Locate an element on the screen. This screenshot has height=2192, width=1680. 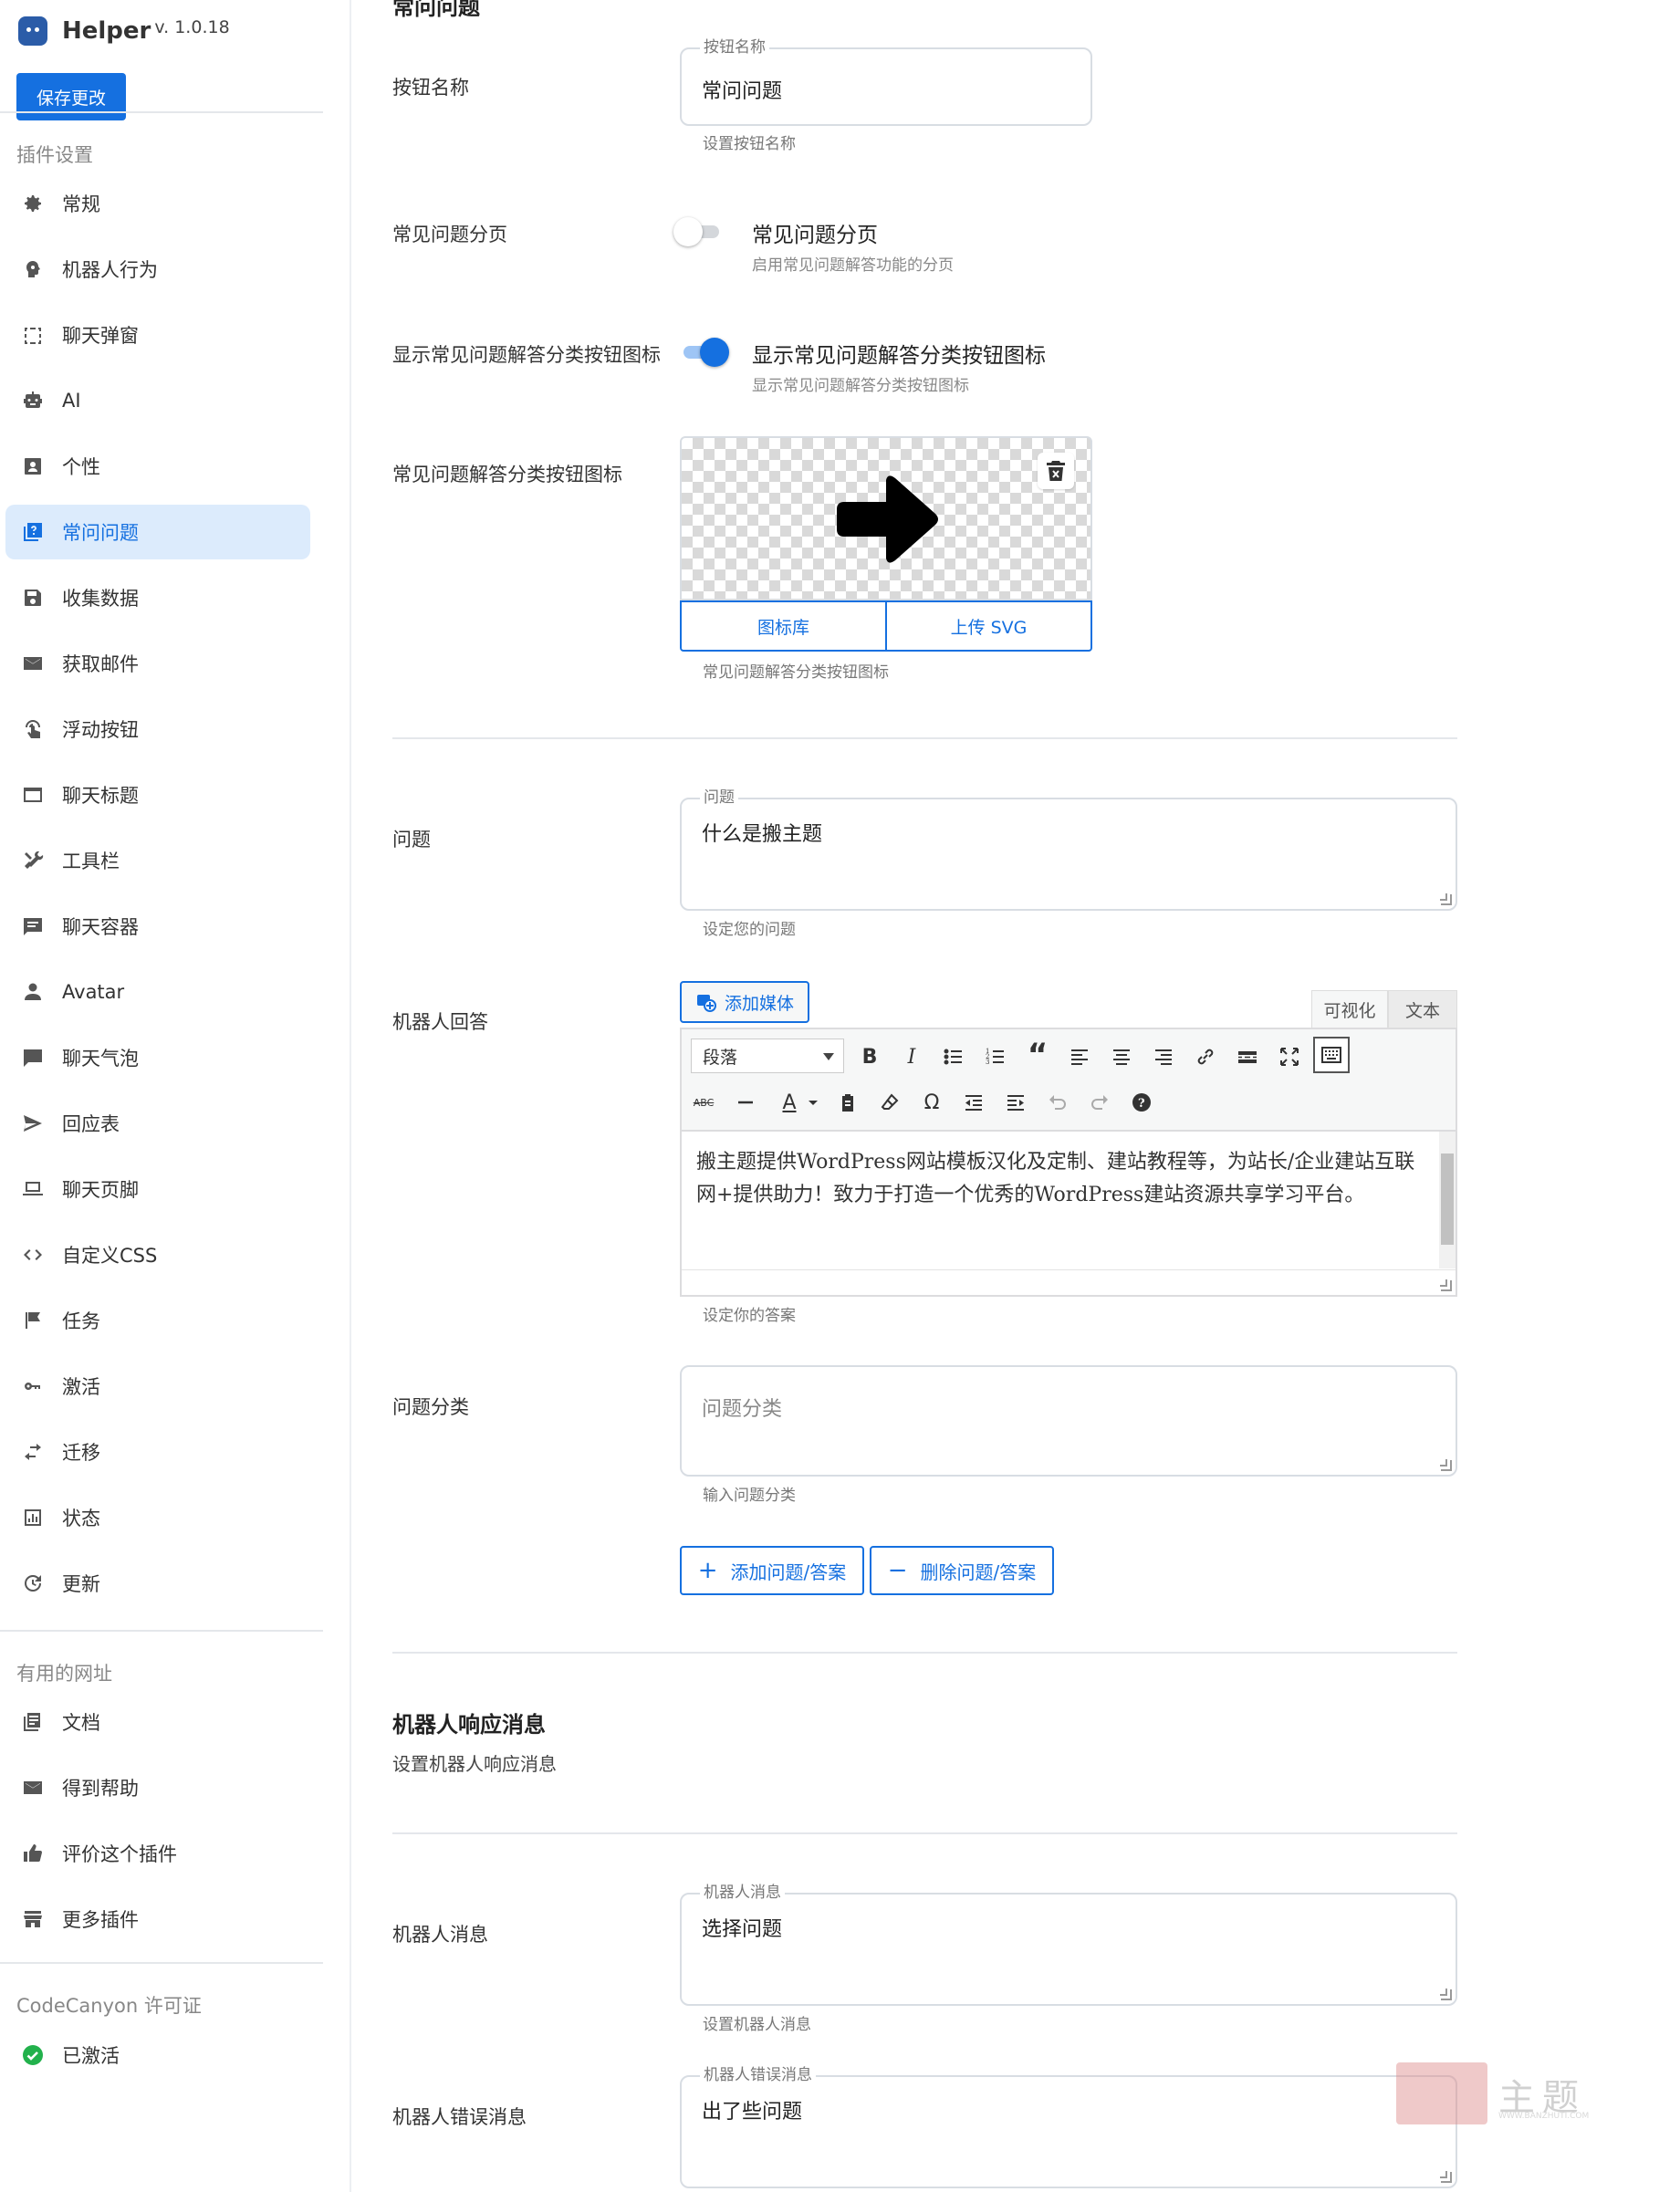
help-icon: ? is located at coordinates (1142, 1103).